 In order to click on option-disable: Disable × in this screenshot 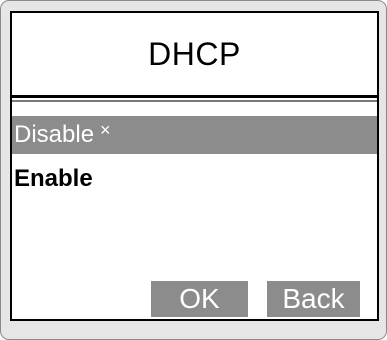, I will do `click(194, 135)`.